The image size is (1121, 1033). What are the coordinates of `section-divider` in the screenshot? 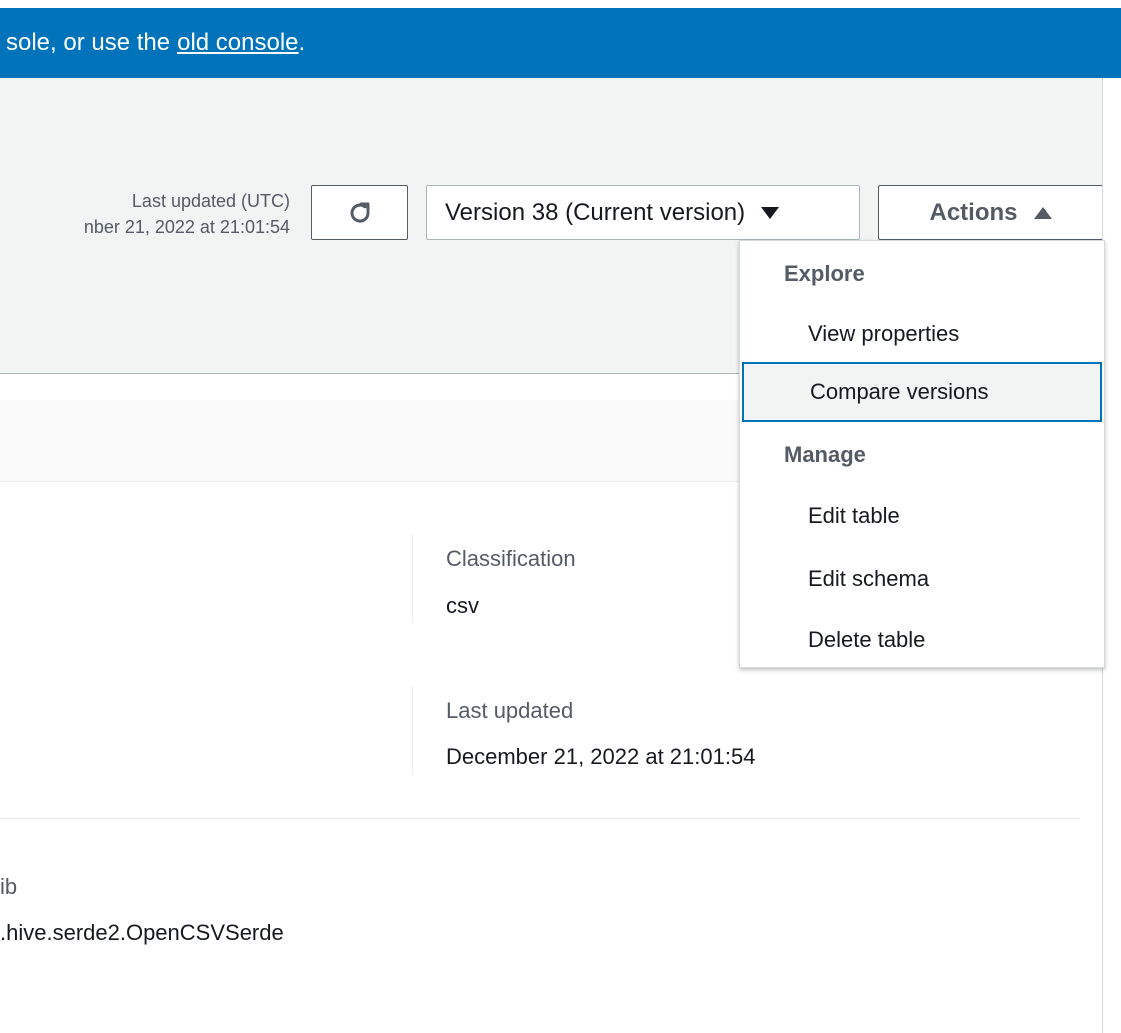 It's located at (540, 818).